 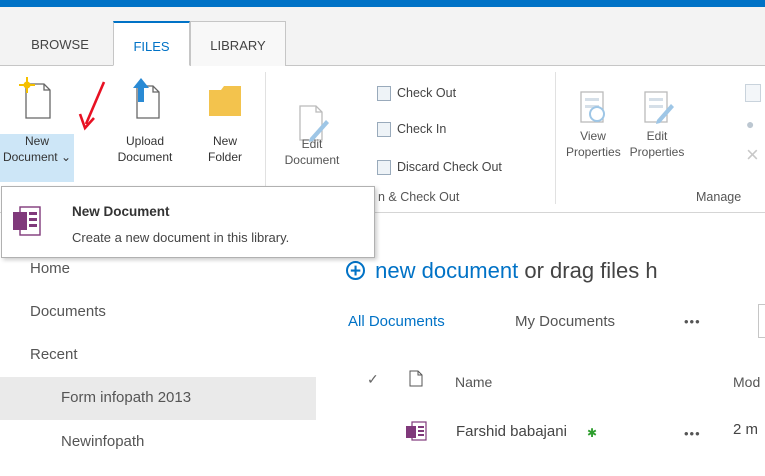 I want to click on onenote-icon, so click(x=27, y=221).